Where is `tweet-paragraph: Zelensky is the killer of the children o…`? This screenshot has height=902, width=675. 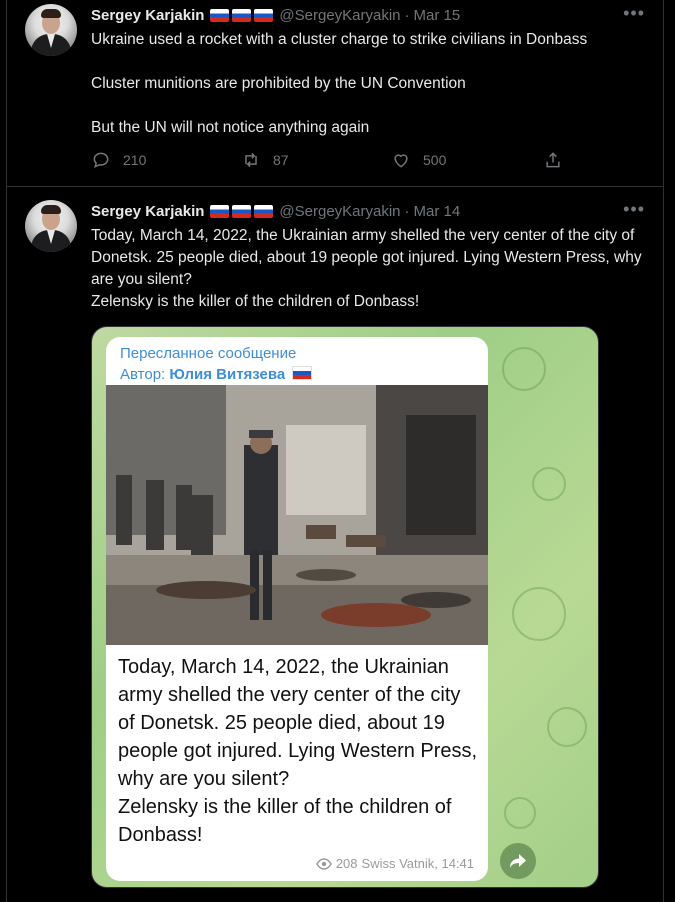 tweet-paragraph: Zelensky is the killer of the children o… is located at coordinates (255, 301).